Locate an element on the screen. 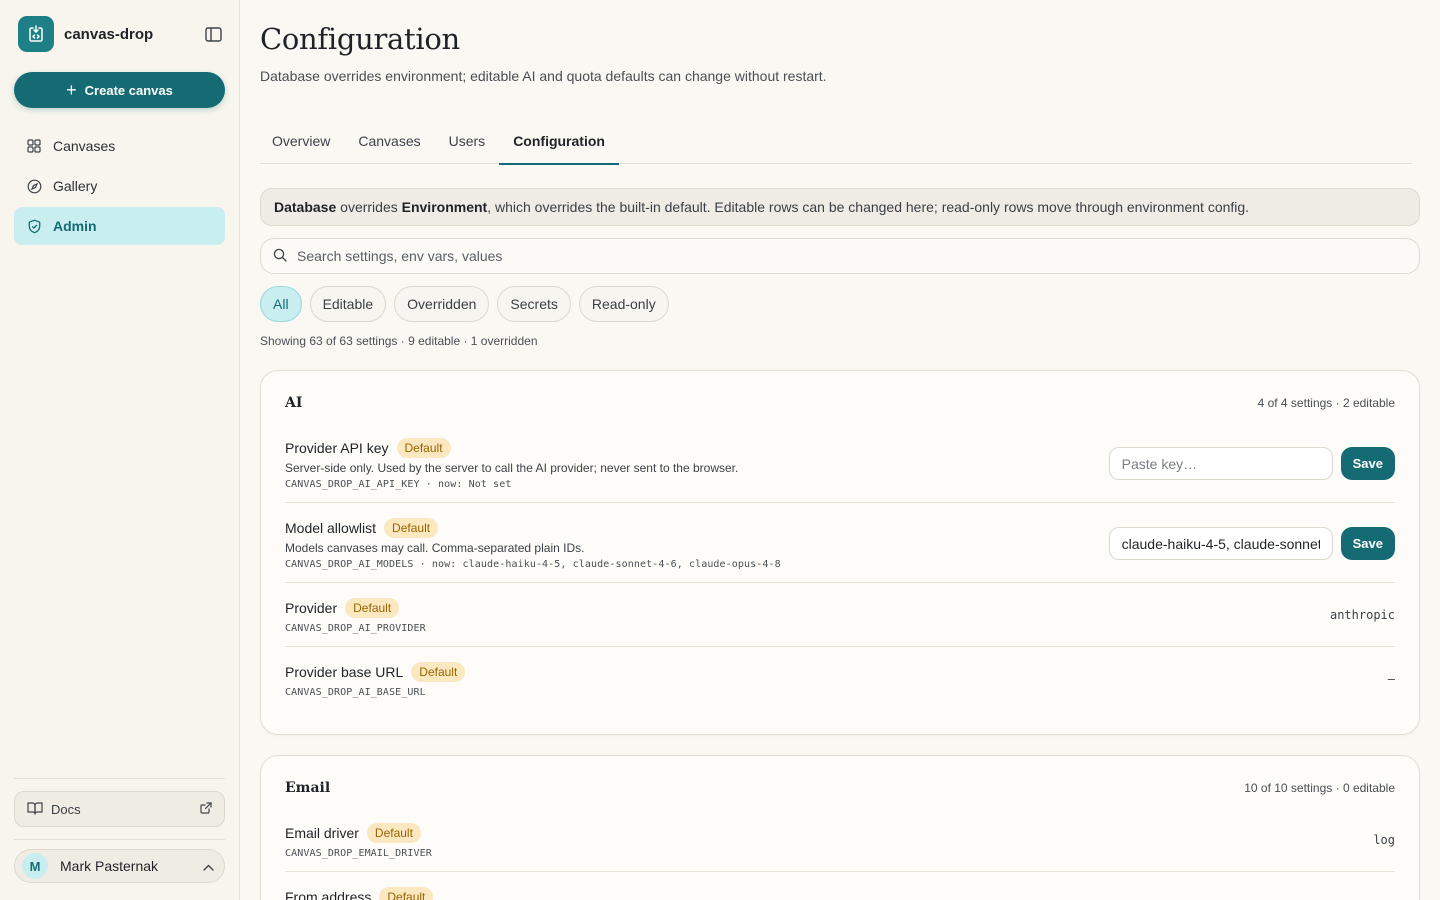 The image size is (1440, 900). setting-env-var: CANVAS_DROP_EMAIL_DRIVER is located at coordinates (358, 853).